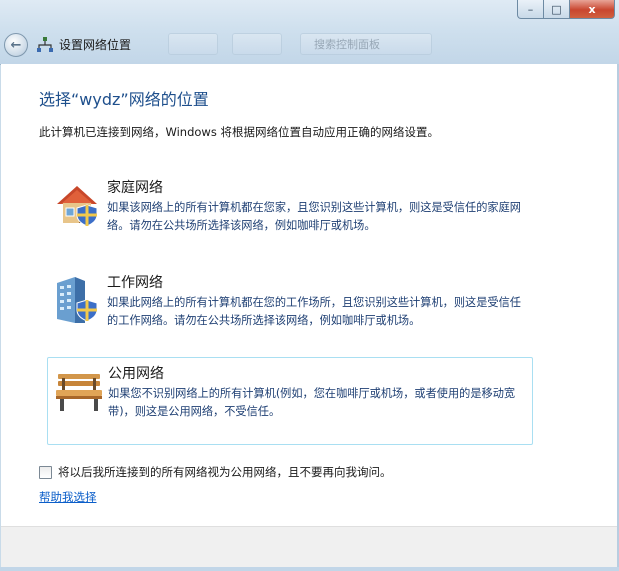 The image size is (619, 571). Describe the element at coordinates (135, 188) in the screenshot. I see `option-title: 家庭网络` at that location.